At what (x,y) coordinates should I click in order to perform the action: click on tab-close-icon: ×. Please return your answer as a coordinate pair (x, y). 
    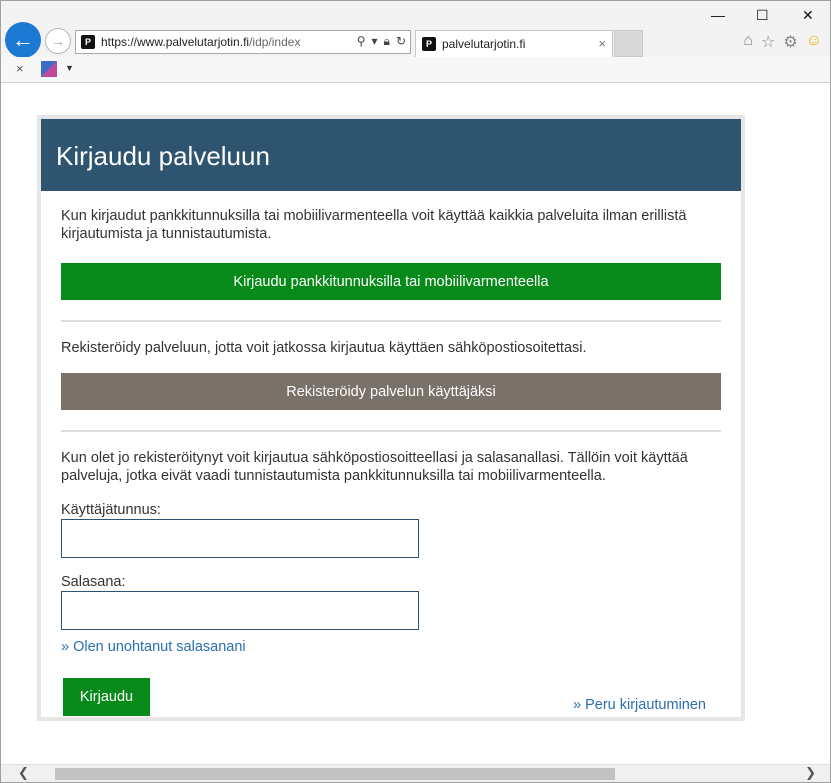
    Looking at the image, I should click on (602, 43).